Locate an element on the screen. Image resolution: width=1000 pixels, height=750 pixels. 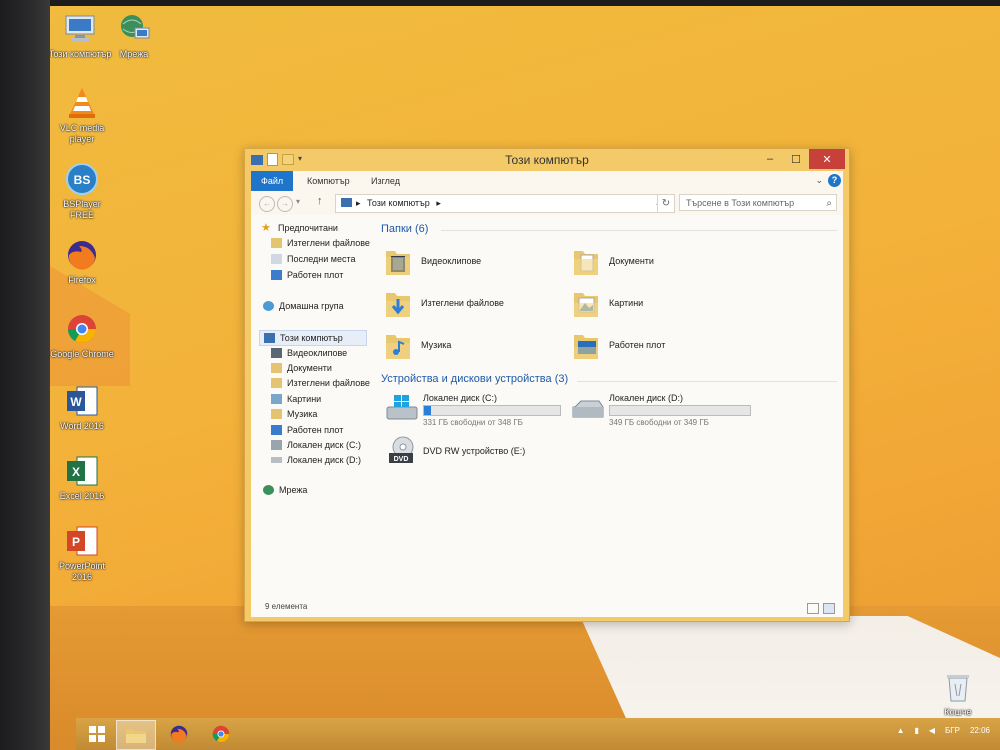
nav-homegroup: Домашна група is located at coordinates (303, 306).